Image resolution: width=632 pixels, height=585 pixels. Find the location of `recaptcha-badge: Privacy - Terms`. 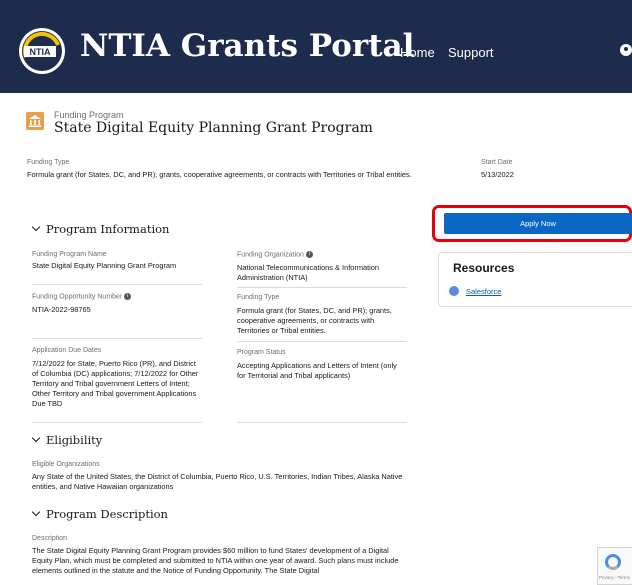

recaptcha-badge: Privacy - Terms is located at coordinates (614, 566).